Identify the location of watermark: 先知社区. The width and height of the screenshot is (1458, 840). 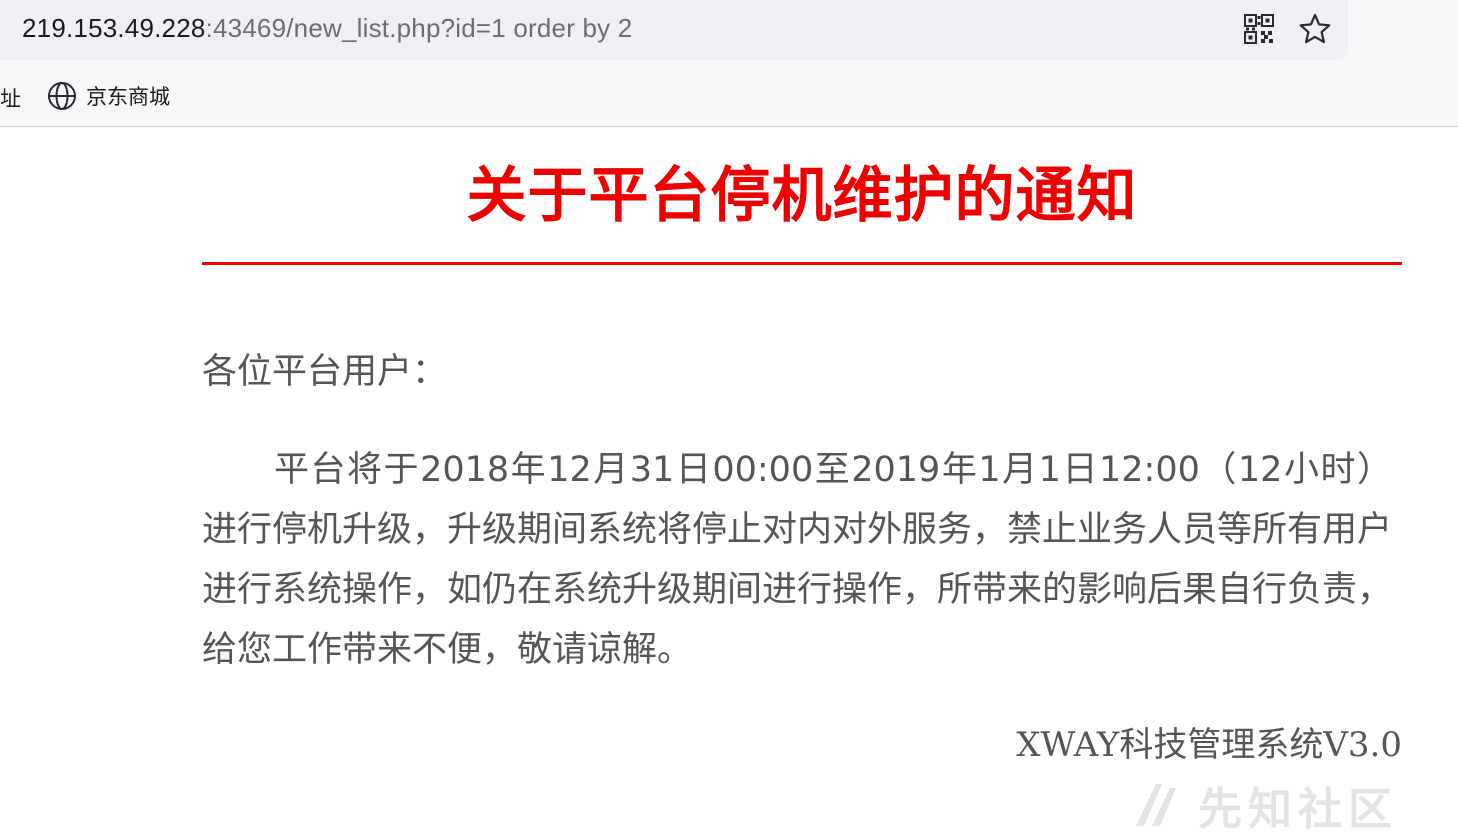
(1294, 805).